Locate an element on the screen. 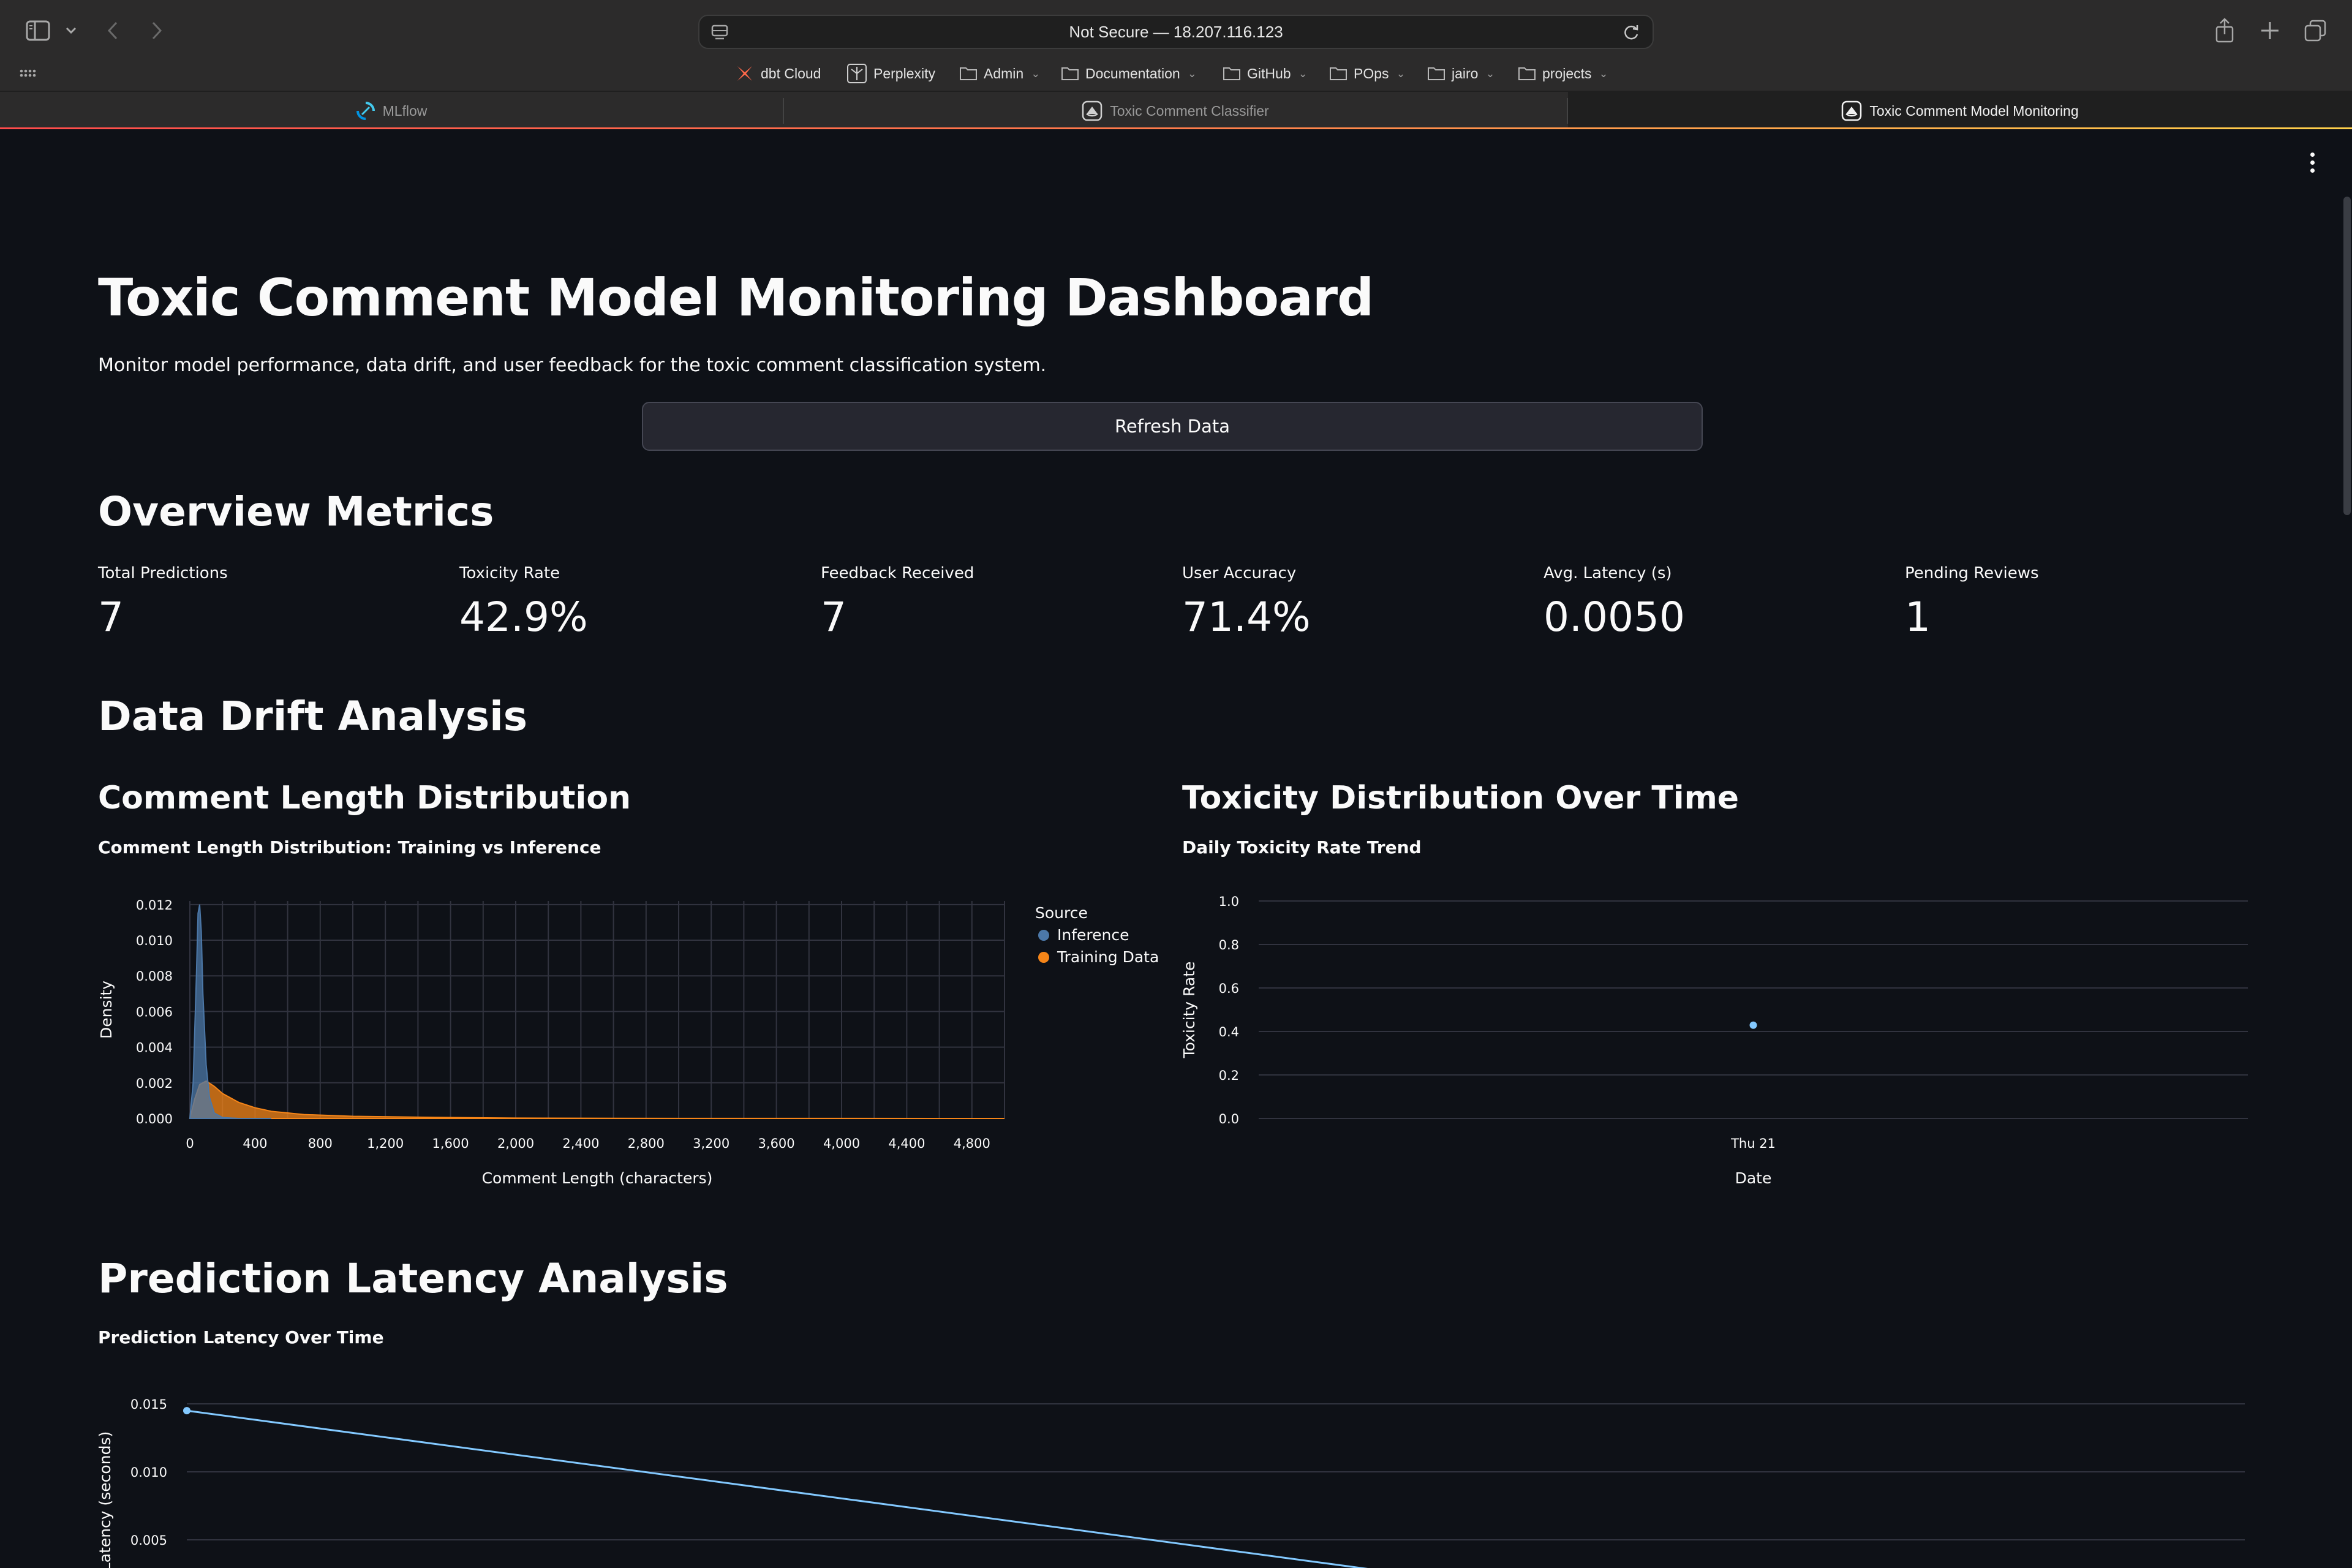  bookmark-label: dbt Cloud is located at coordinates (791, 73).